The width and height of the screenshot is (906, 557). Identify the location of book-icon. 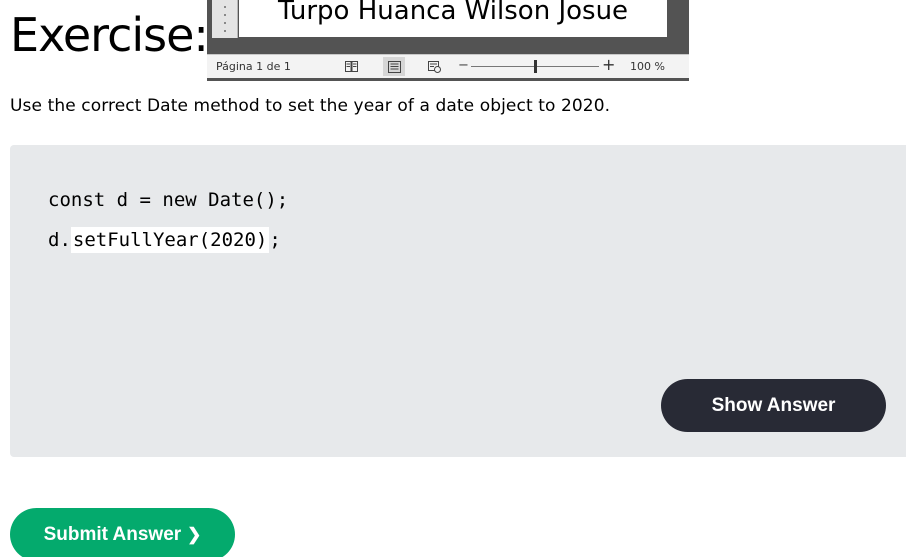
(351, 66).